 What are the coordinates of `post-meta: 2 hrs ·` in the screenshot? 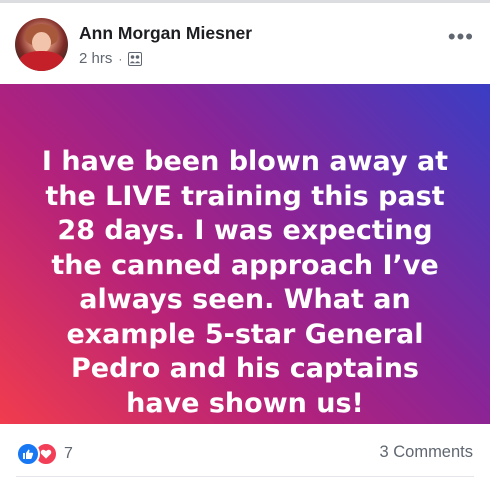 It's located at (111, 58).